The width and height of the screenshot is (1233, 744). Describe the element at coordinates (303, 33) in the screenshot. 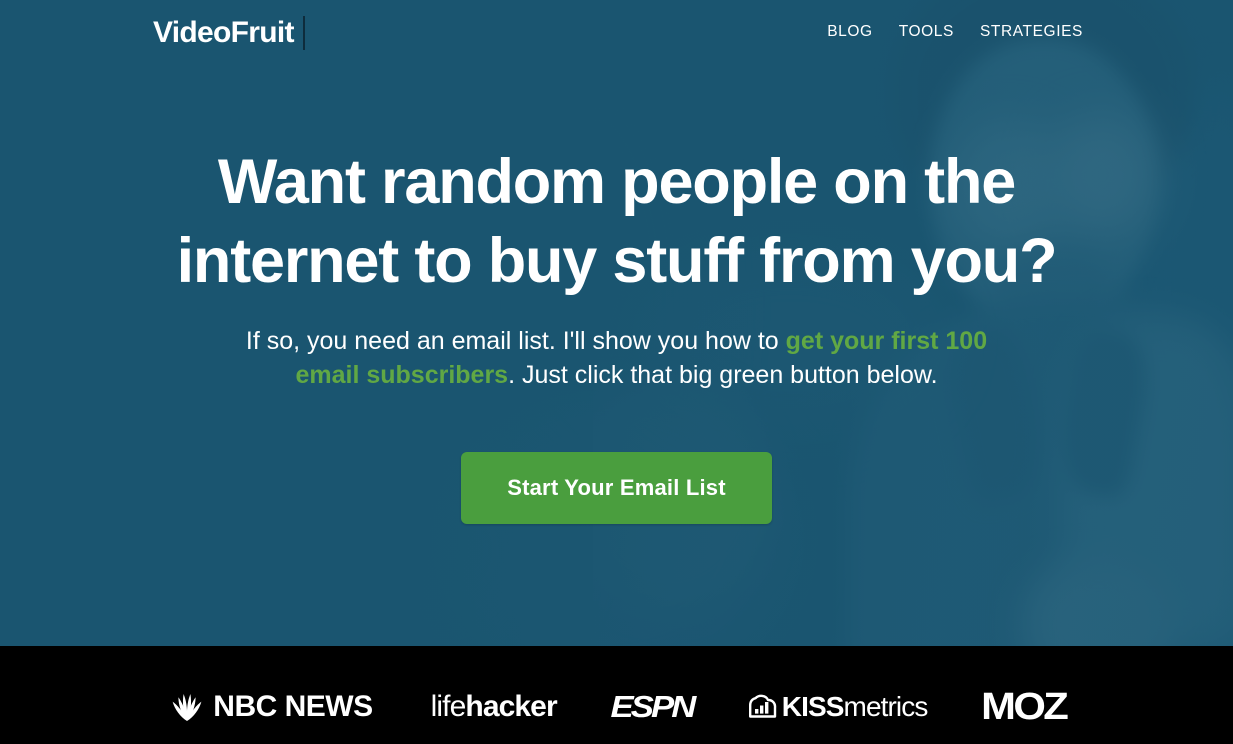

I see `logo-caret-icon` at that location.